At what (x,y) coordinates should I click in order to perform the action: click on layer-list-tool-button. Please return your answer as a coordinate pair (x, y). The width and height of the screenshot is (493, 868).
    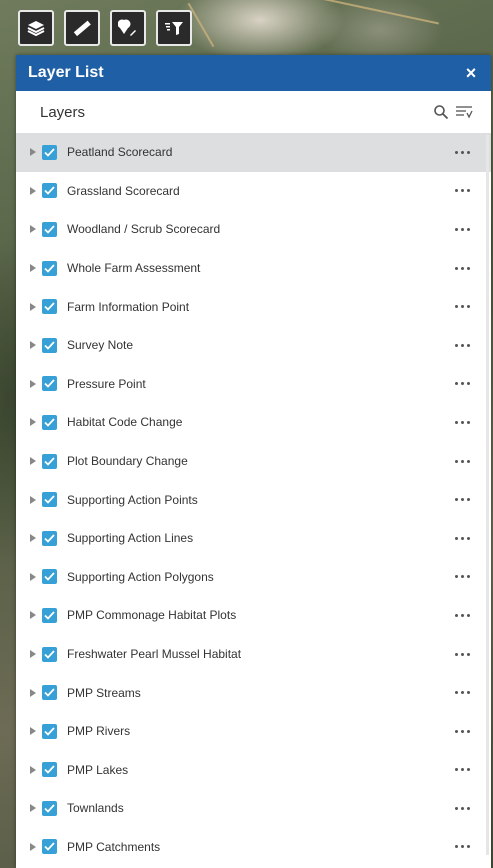
    Looking at the image, I should click on (36, 28).